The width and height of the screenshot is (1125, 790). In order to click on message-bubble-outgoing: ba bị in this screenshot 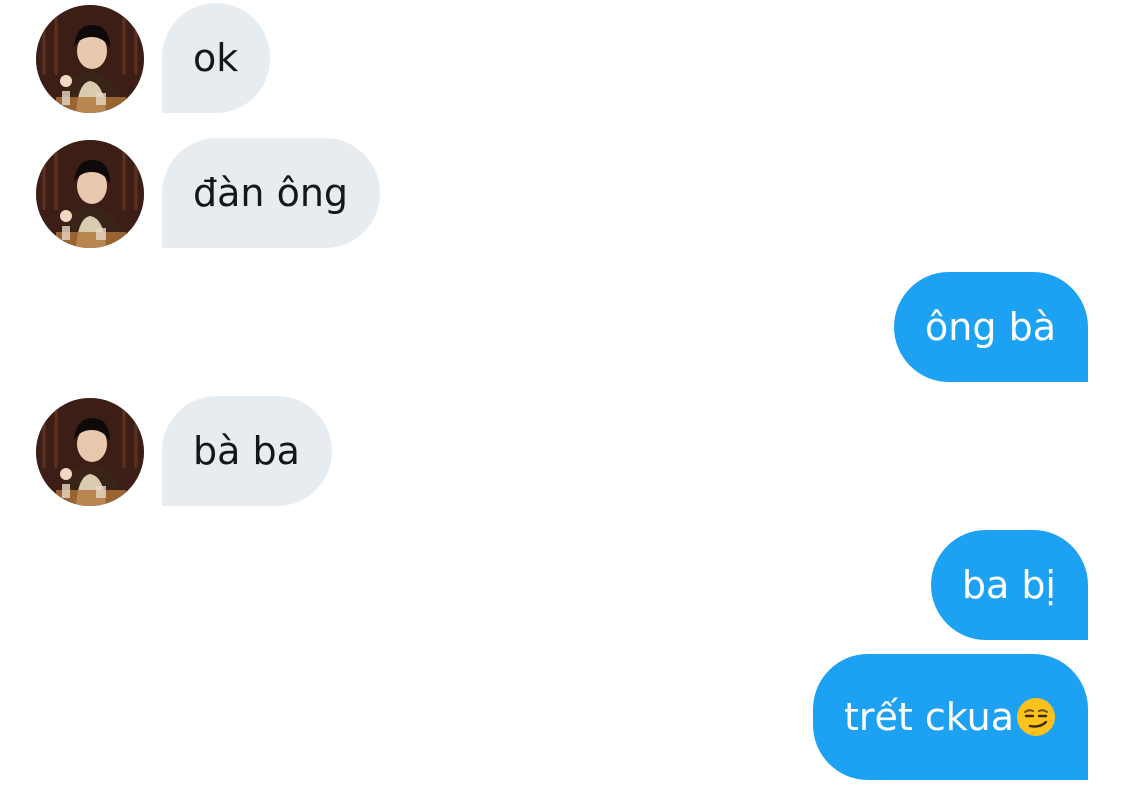, I will do `click(1009, 585)`.